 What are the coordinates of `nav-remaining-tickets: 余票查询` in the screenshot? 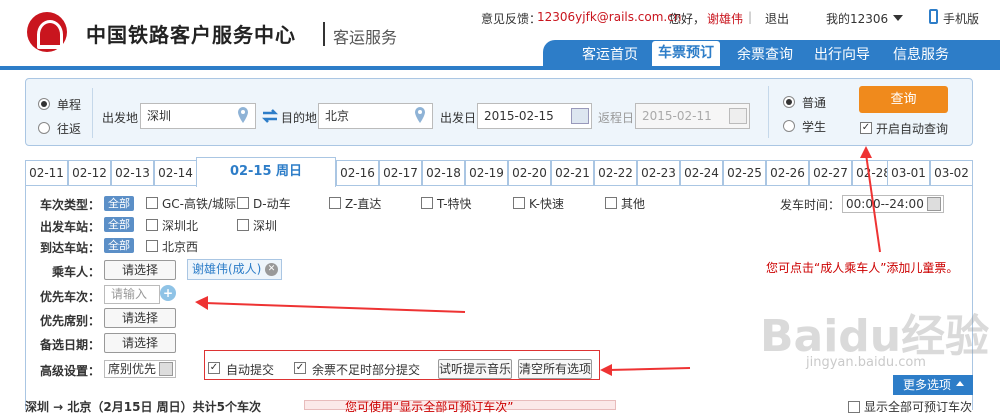 It's located at (765, 54).